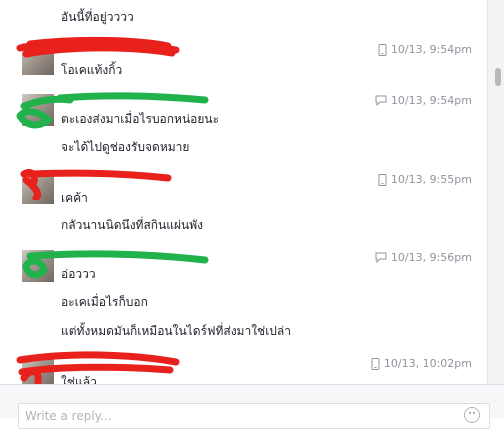 The height and width of the screenshot is (429, 504). Describe the element at coordinates (92, 70) in the screenshot. I see `message-text: โอเคแท้งกิ้ว` at that location.